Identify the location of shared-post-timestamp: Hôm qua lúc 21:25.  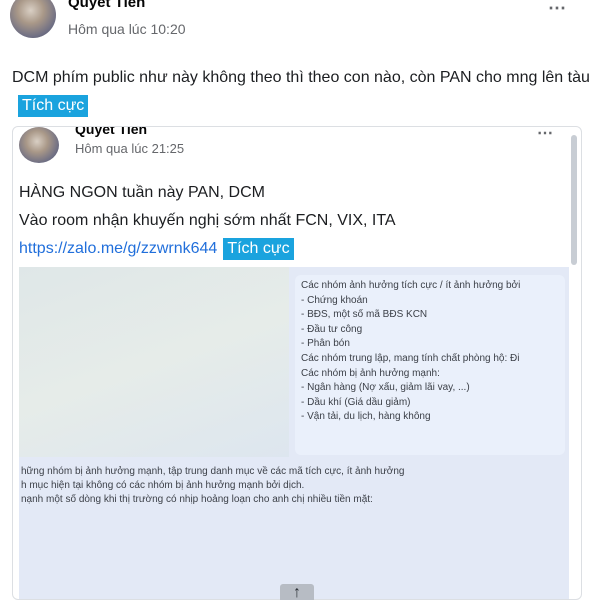
(129, 148).